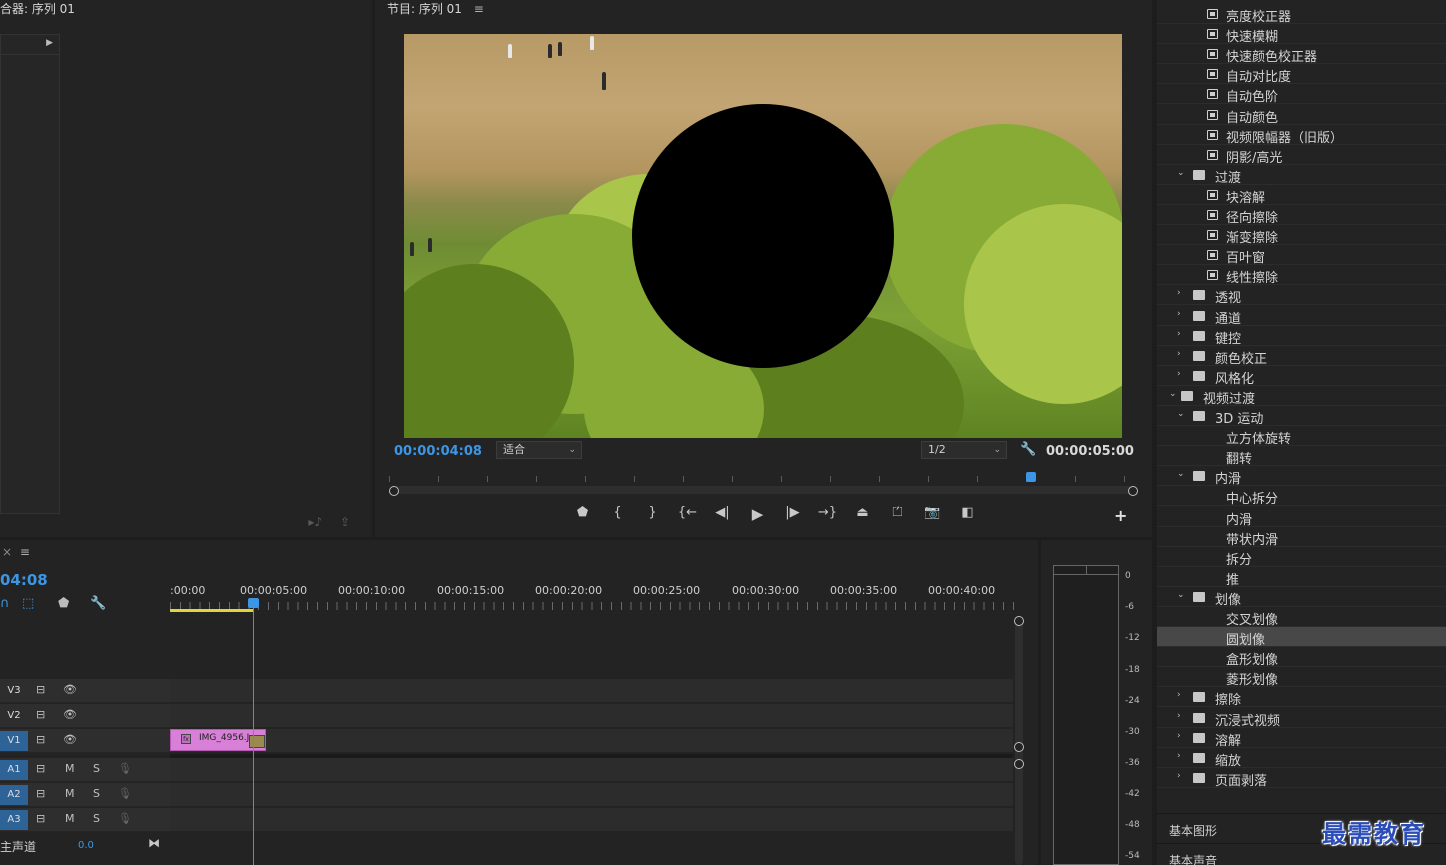 The width and height of the screenshot is (1446, 865). What do you see at coordinates (315, 522) in the screenshot?
I see `audio-only-icon: ▸♪` at bounding box center [315, 522].